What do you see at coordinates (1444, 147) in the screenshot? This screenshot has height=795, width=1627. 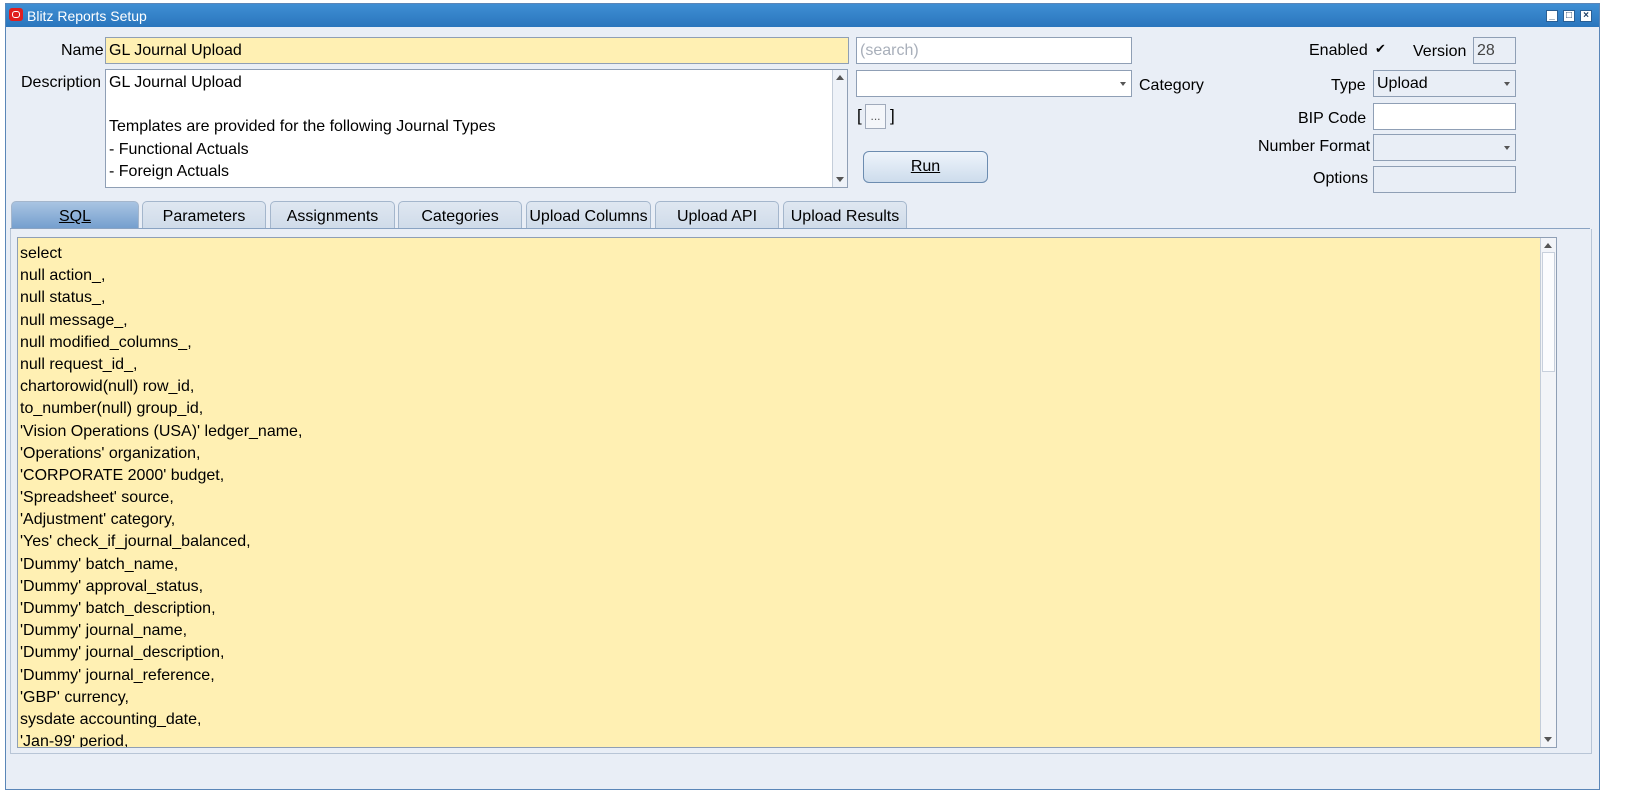 I see `number-format-dropdown` at bounding box center [1444, 147].